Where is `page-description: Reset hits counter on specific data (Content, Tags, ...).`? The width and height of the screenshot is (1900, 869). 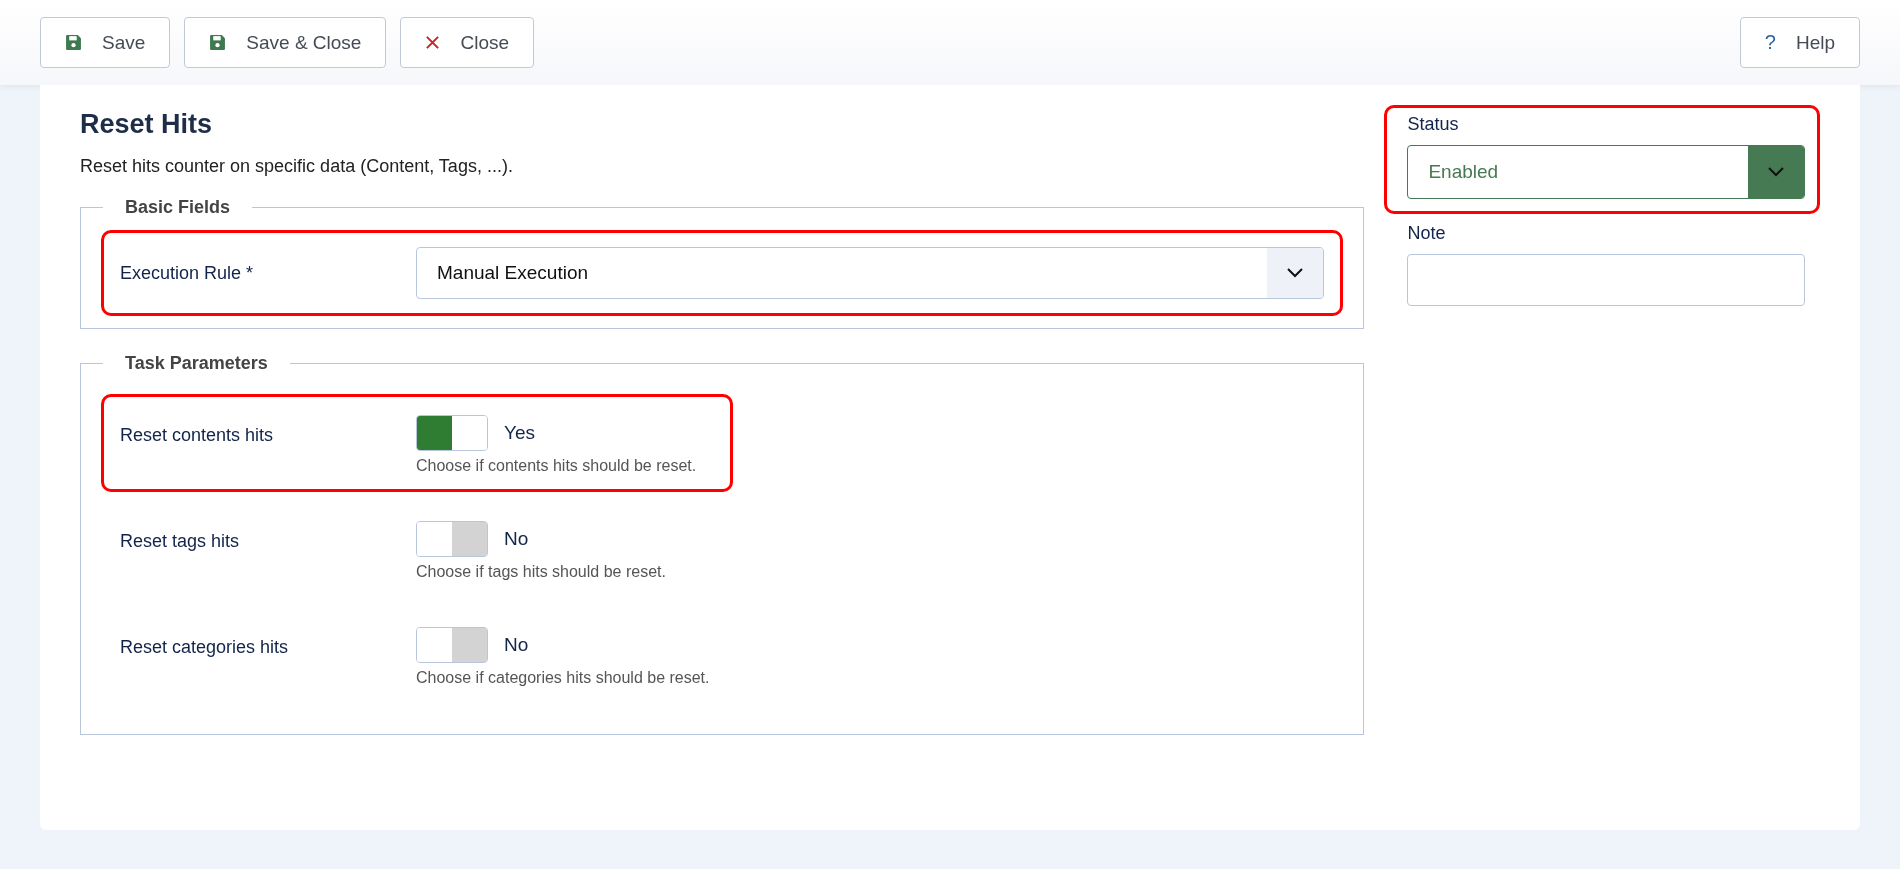 page-description: Reset hits counter on specific data (Content, Tags, ...). is located at coordinates (297, 166).